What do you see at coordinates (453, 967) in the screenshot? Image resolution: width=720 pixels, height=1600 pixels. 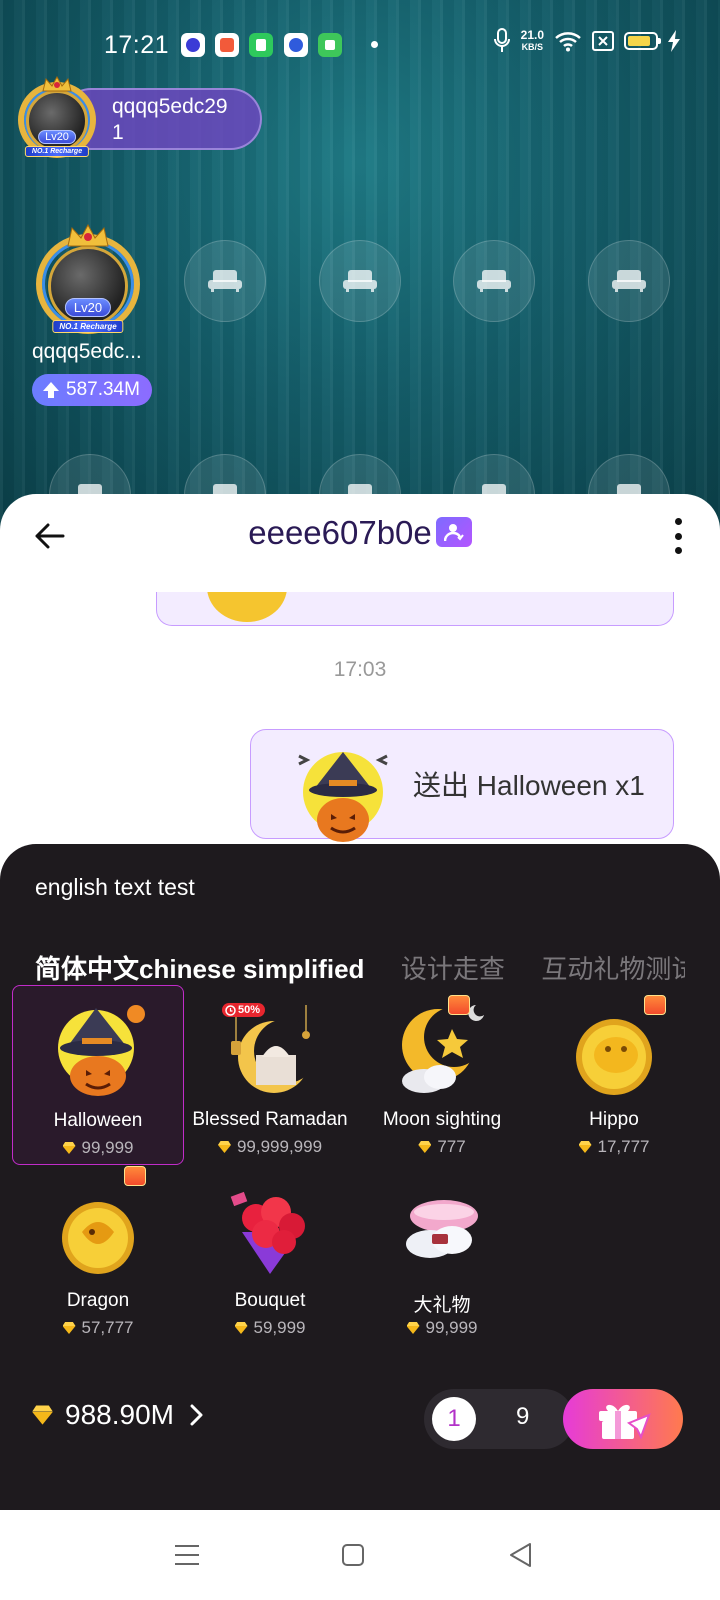 I see `tab-design-review: 设计走查` at bounding box center [453, 967].